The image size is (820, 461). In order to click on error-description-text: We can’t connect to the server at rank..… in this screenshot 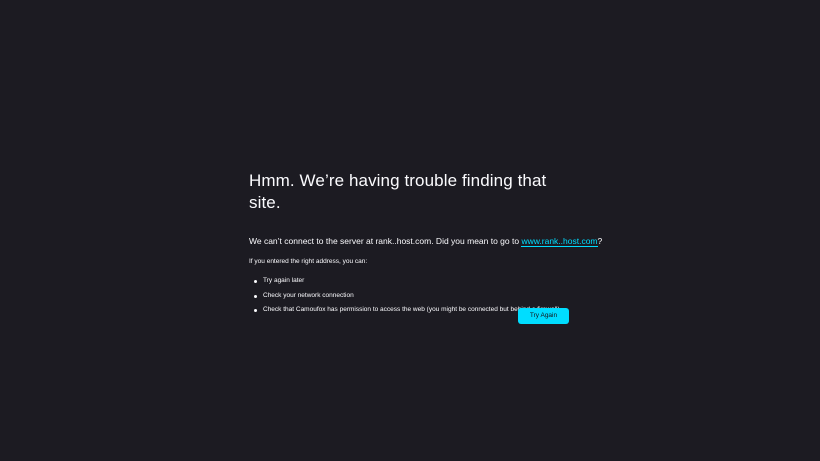, I will do `click(385, 241)`.